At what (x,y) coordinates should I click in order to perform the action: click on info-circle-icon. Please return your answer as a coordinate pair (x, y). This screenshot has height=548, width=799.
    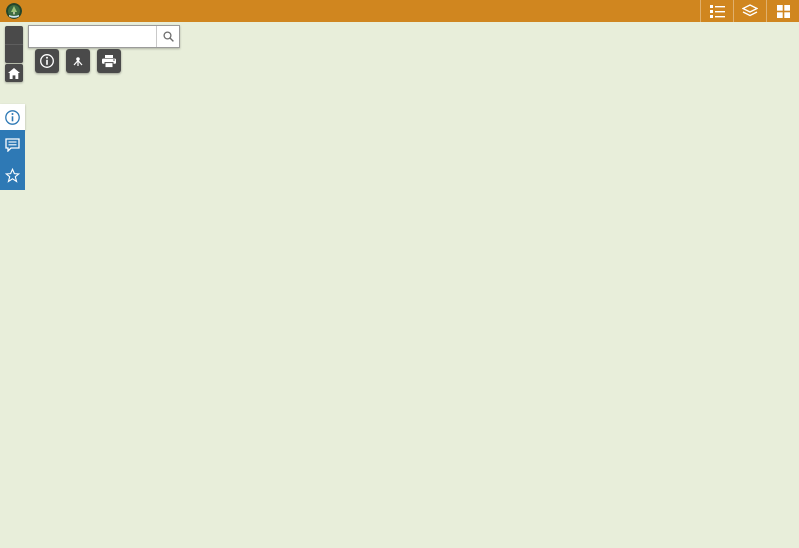
    Looking at the image, I should click on (12, 117).